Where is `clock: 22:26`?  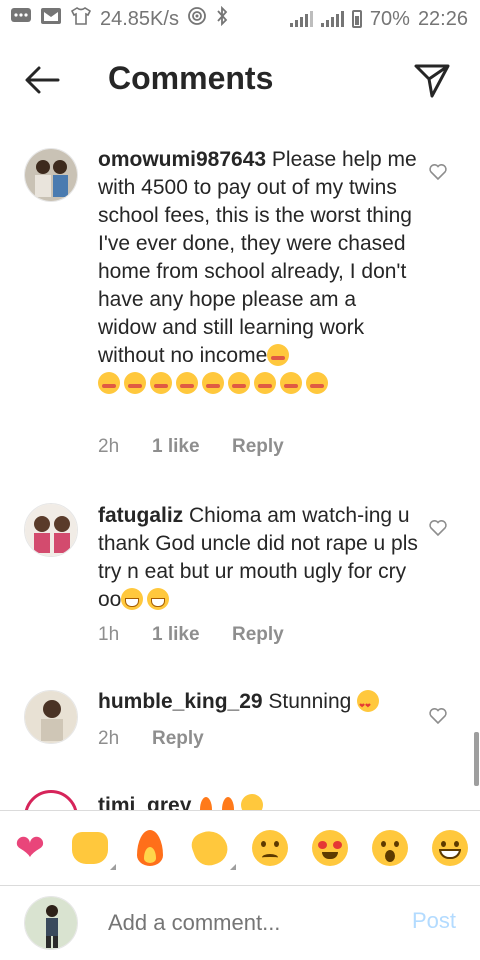
clock: 22:26 is located at coordinates (442, 18).